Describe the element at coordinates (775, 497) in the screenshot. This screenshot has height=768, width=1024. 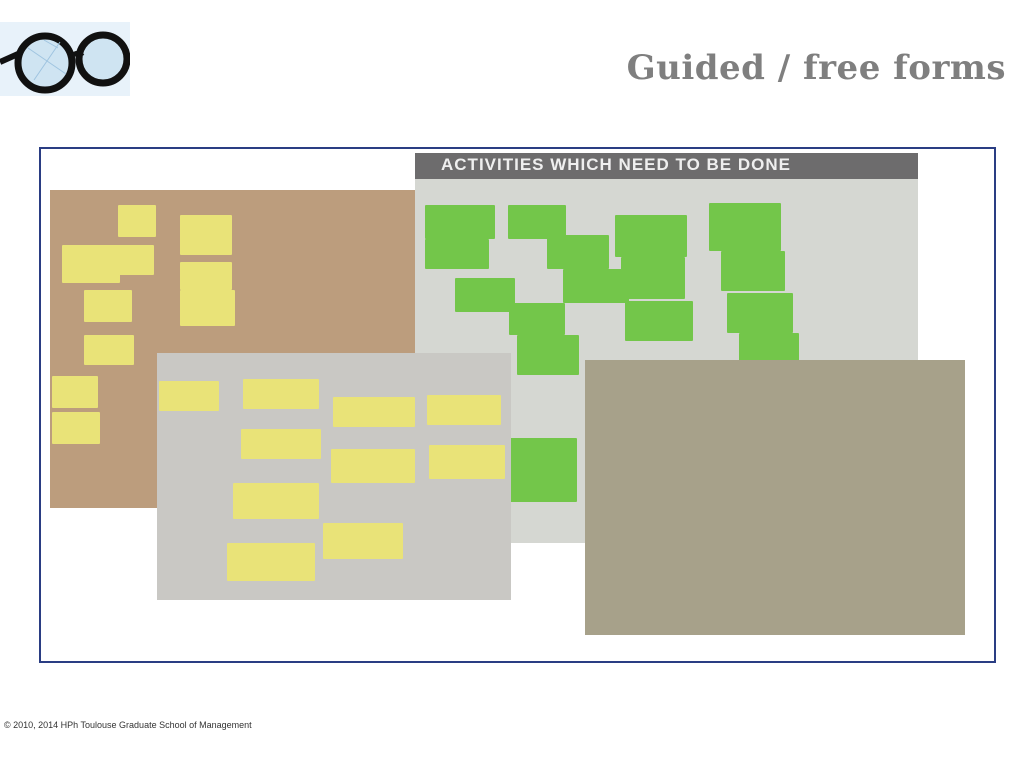
I see `a350-checklist-photo` at that location.